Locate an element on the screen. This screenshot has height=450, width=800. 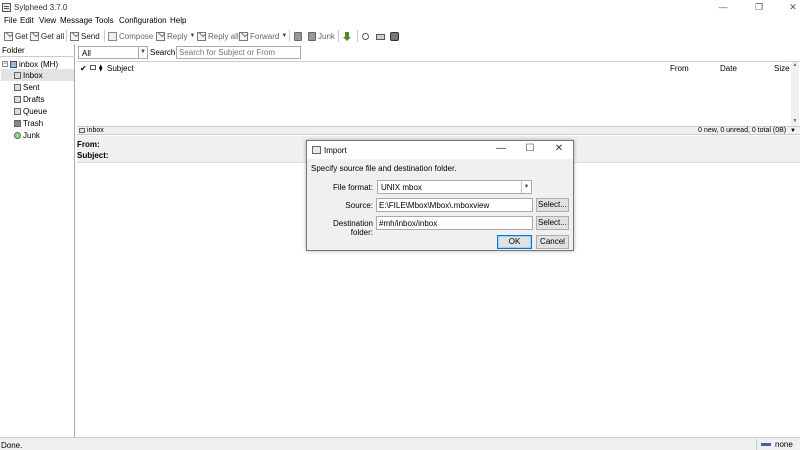
from-label: From: is located at coordinates (88, 144).